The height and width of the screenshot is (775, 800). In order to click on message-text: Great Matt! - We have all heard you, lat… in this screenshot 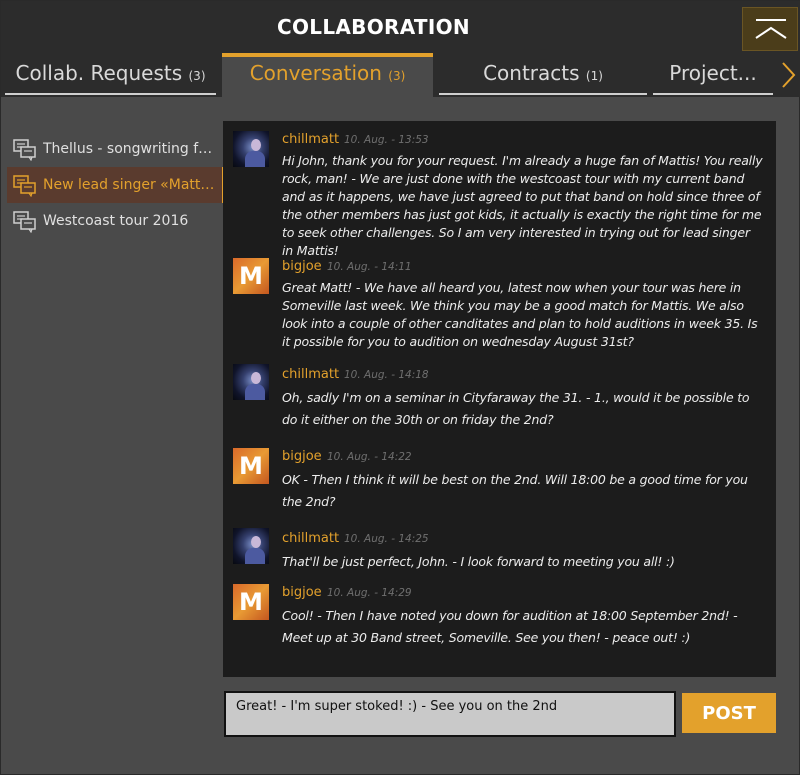, I will do `click(520, 314)`.